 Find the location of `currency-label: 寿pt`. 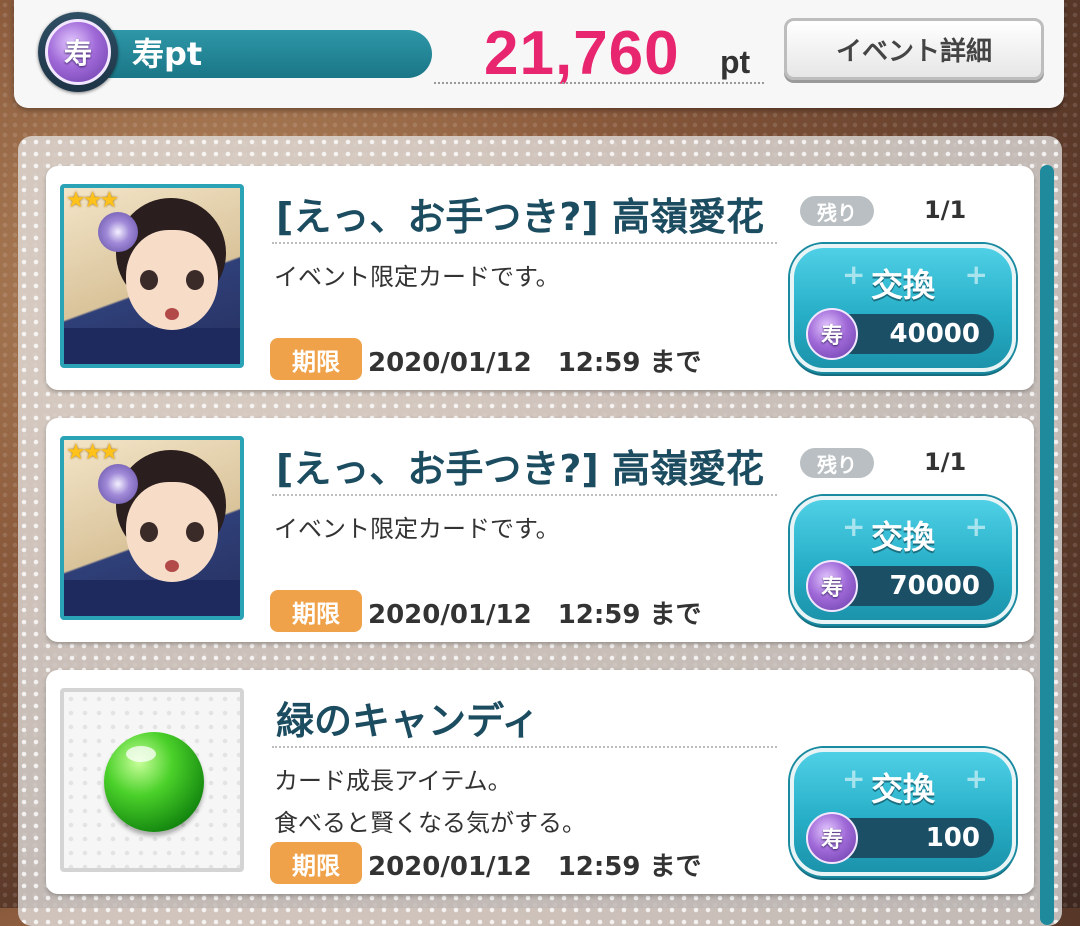

currency-label: 寿pt is located at coordinates (269, 54).